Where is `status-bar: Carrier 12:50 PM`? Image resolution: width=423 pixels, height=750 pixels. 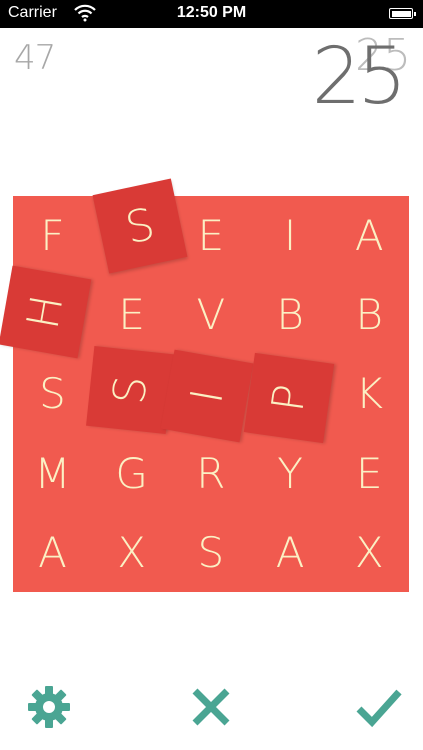
status-bar: Carrier 12:50 PM is located at coordinates (211, 14).